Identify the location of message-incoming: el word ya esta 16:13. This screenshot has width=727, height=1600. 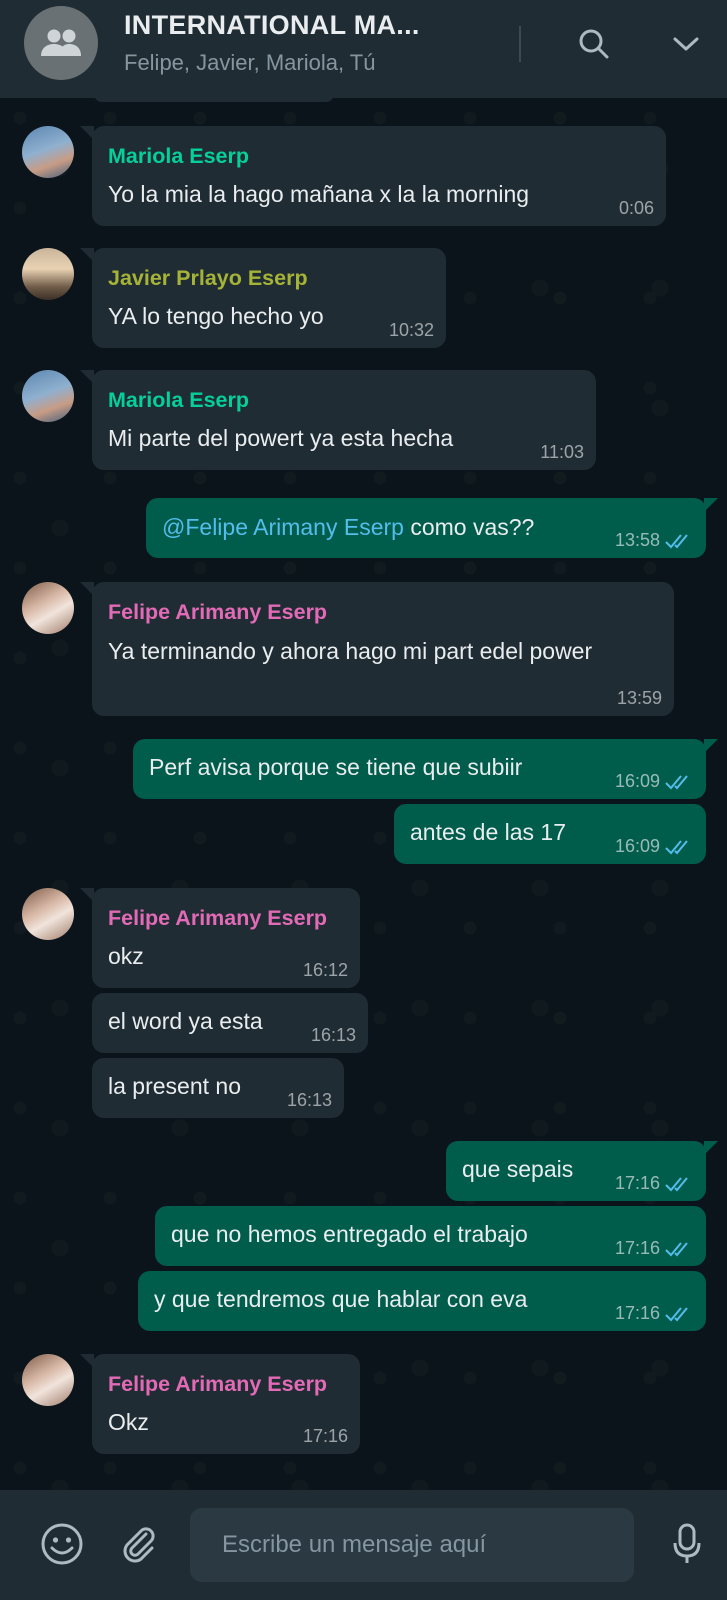
(230, 1023).